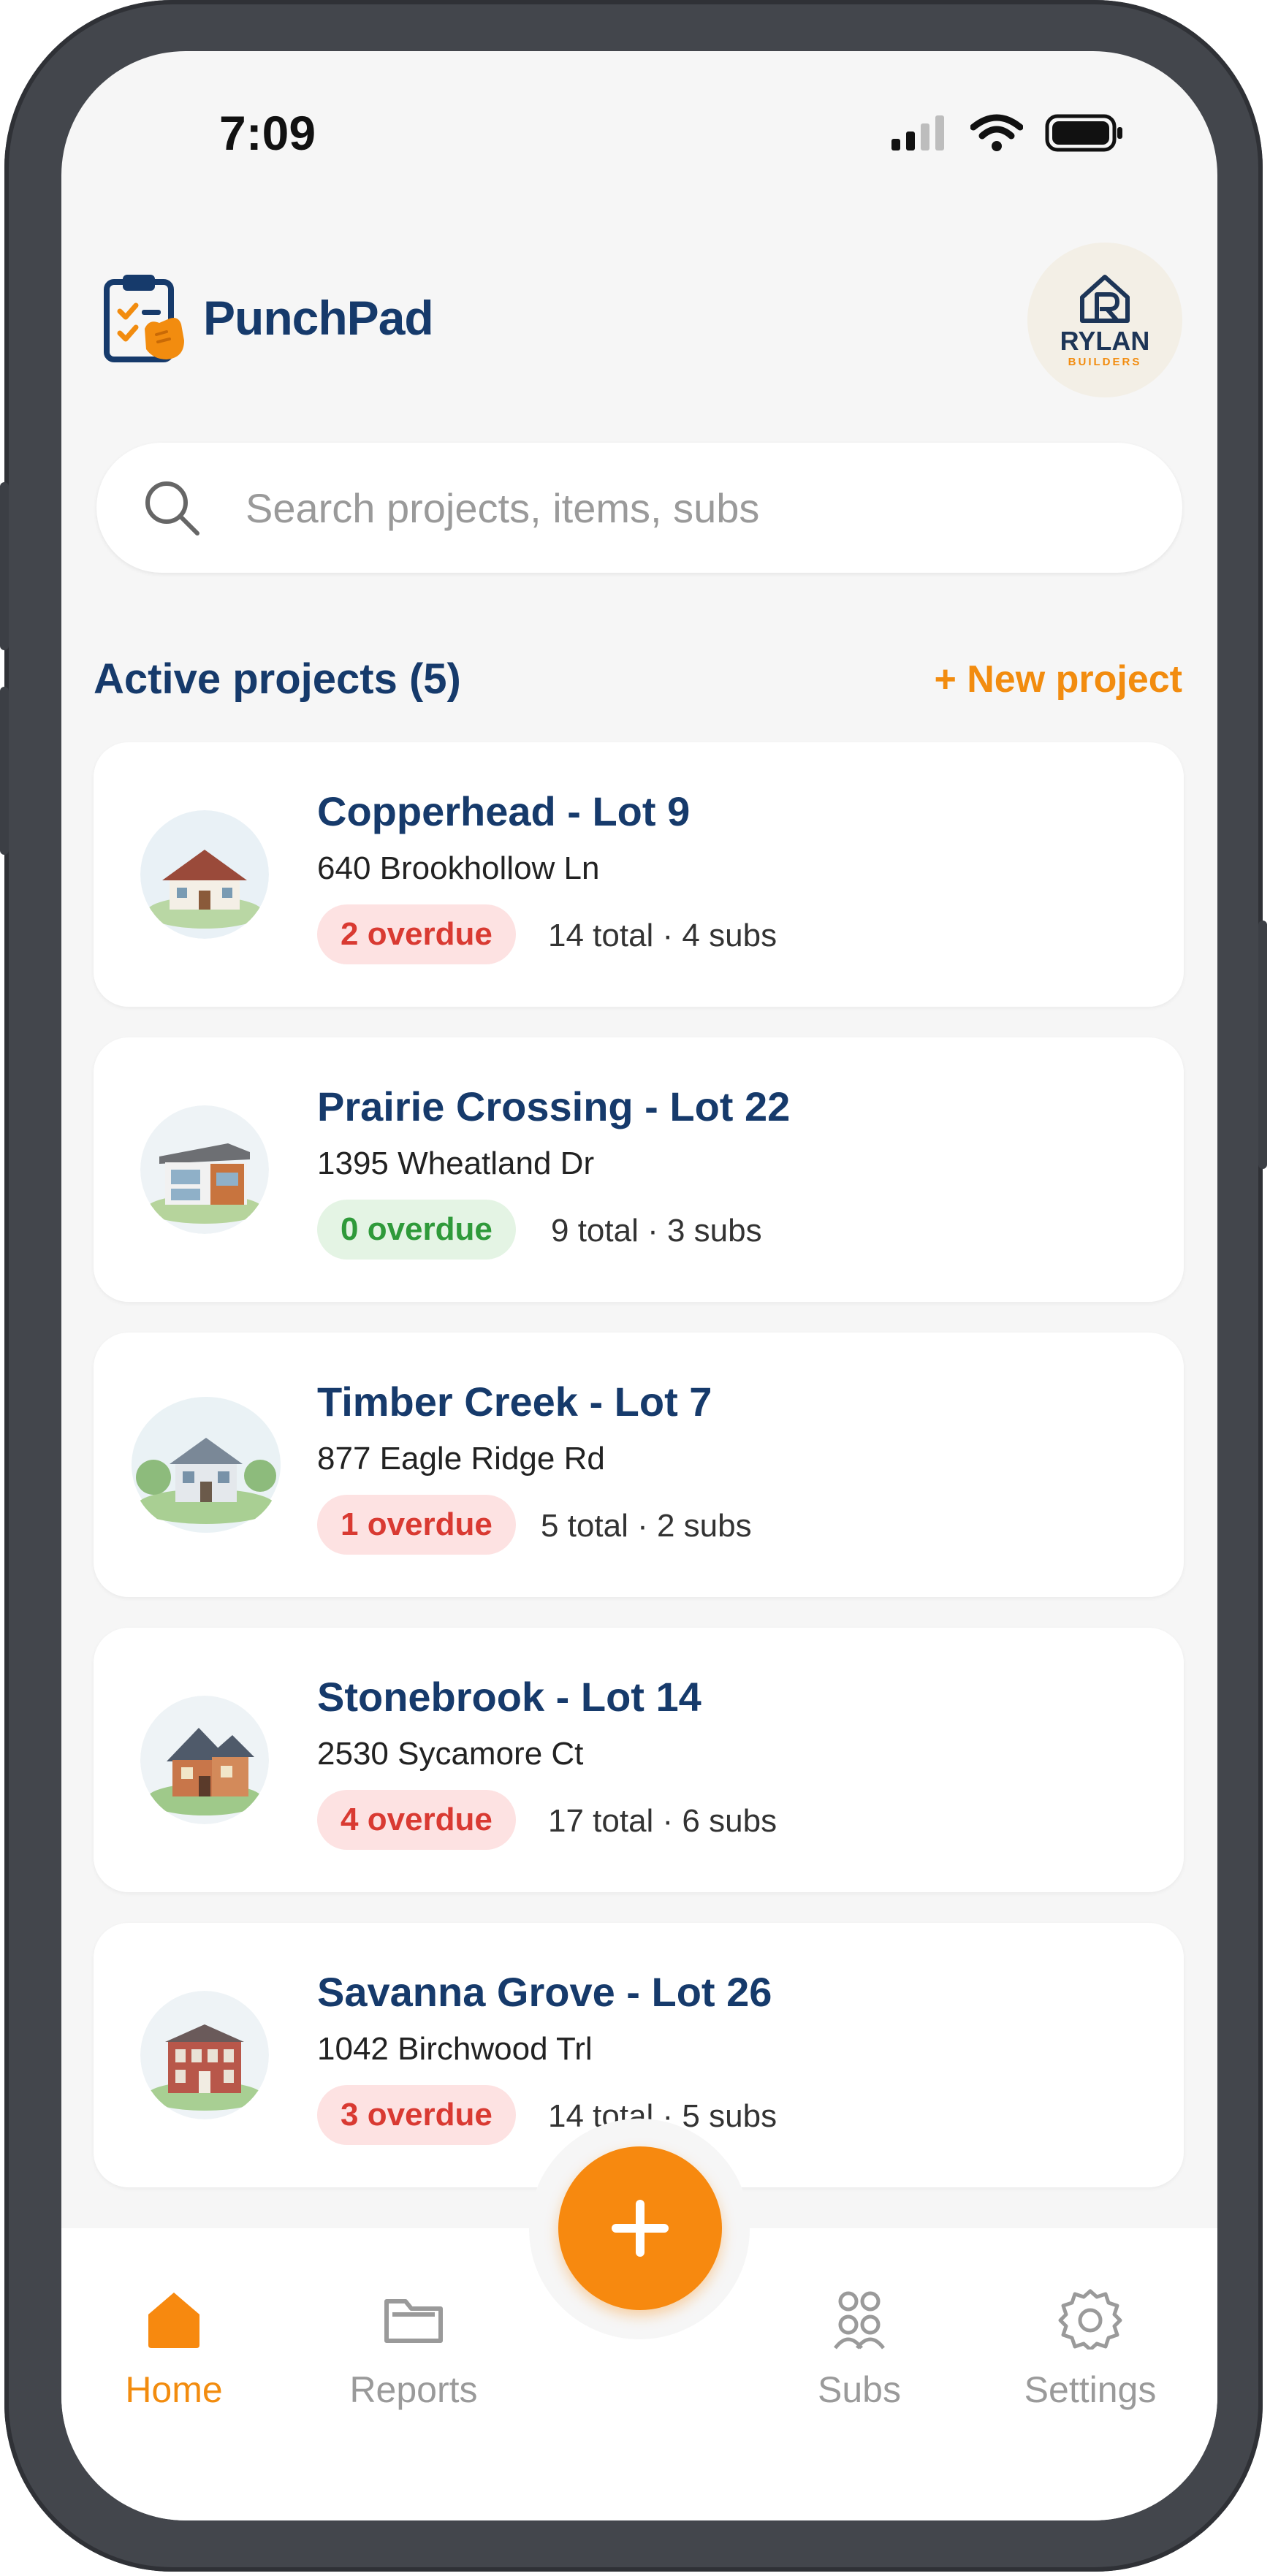 Image resolution: width=1270 pixels, height=2576 pixels. I want to click on add-button, so click(640, 2228).